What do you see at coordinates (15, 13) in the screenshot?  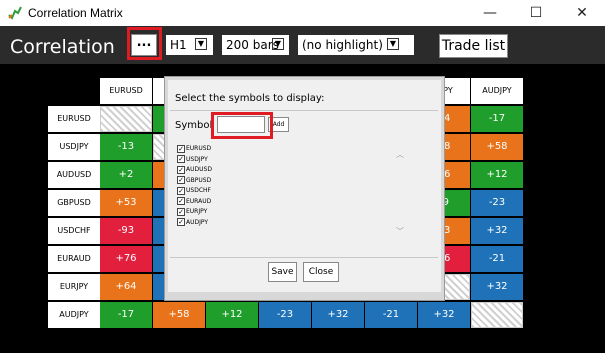 I see `app-logo-icon` at bounding box center [15, 13].